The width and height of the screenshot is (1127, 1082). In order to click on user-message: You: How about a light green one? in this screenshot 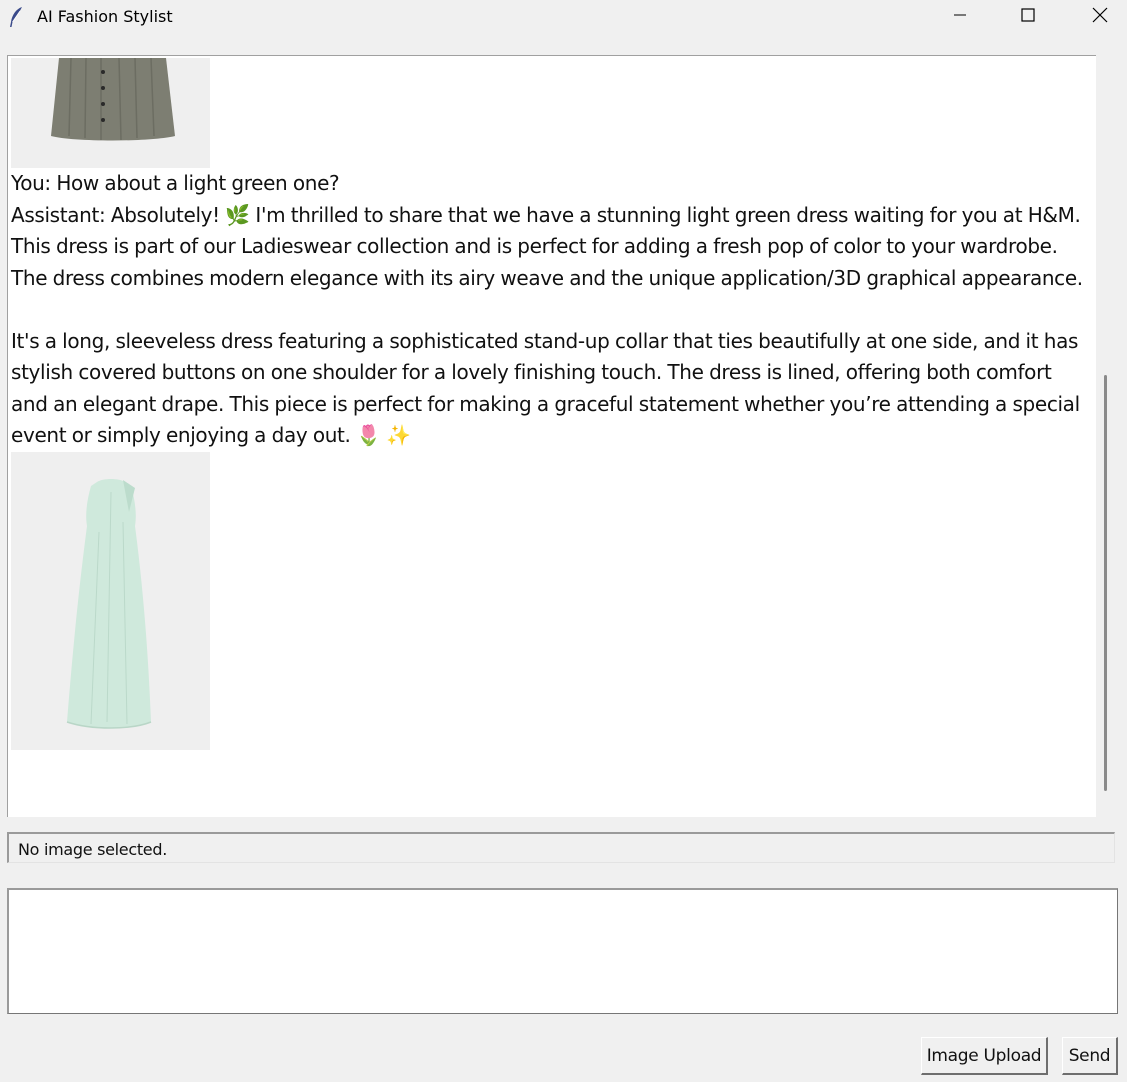, I will do `click(175, 183)`.